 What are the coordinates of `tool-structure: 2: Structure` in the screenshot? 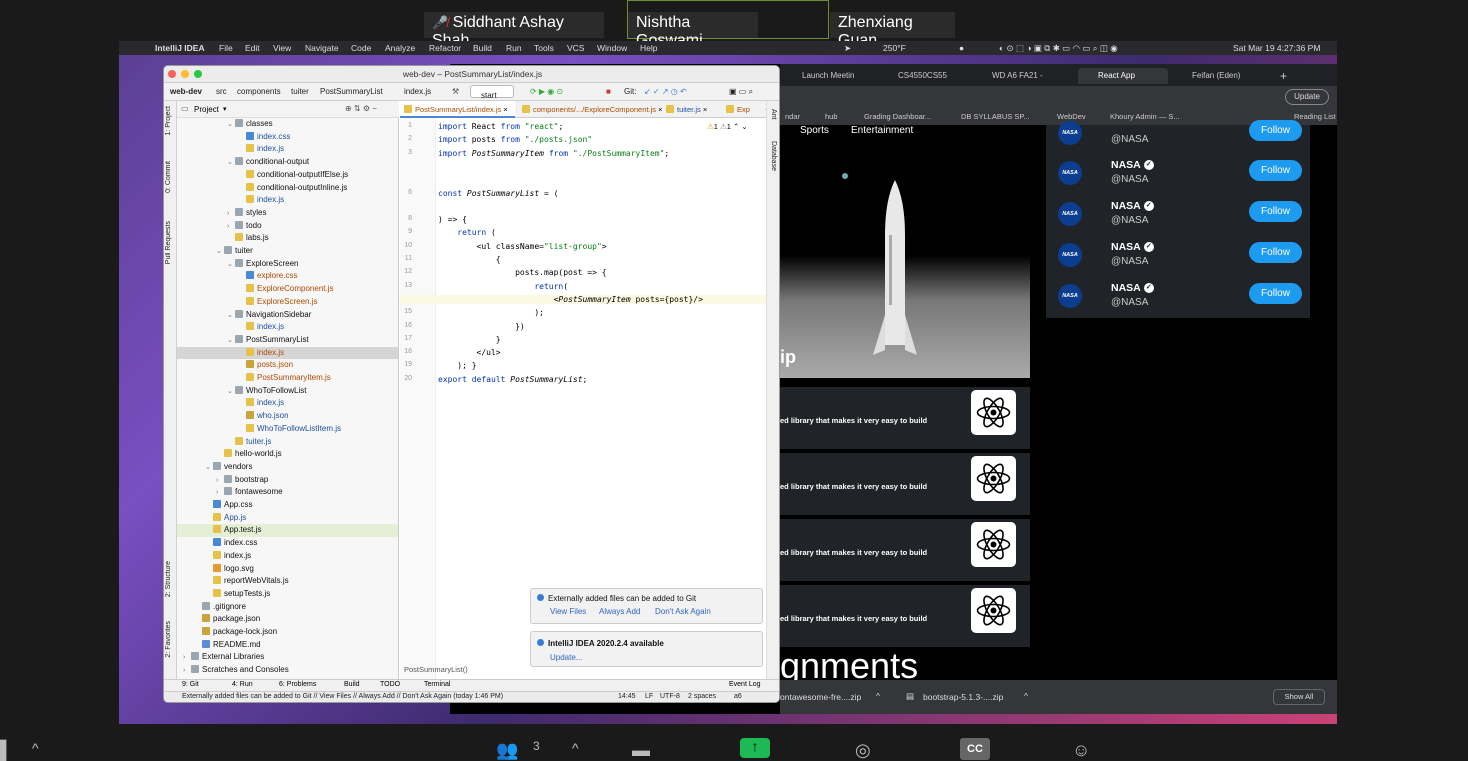 It's located at (168, 579).